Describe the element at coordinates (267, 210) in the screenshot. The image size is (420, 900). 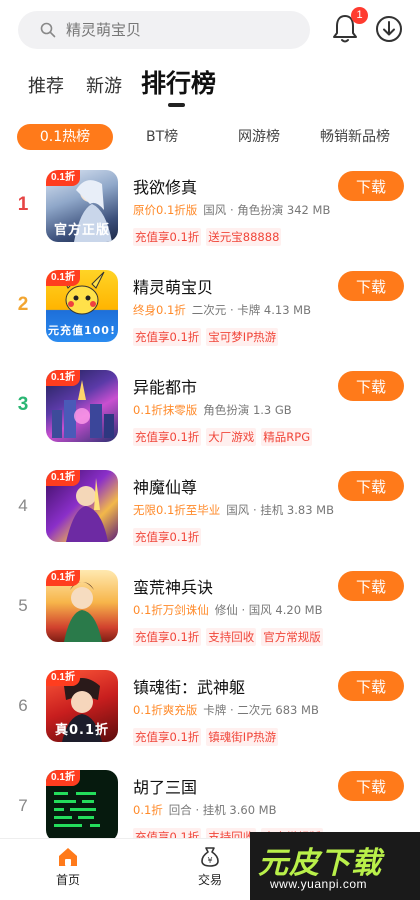
I see `genre-size: 国风 · 角色扮演 342 MB` at that location.